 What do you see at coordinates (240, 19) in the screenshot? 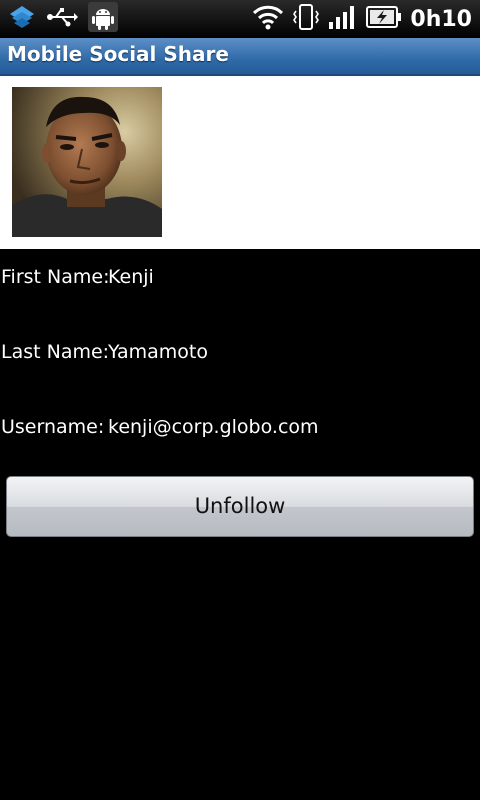
I see `status-bar: 0h10` at bounding box center [240, 19].